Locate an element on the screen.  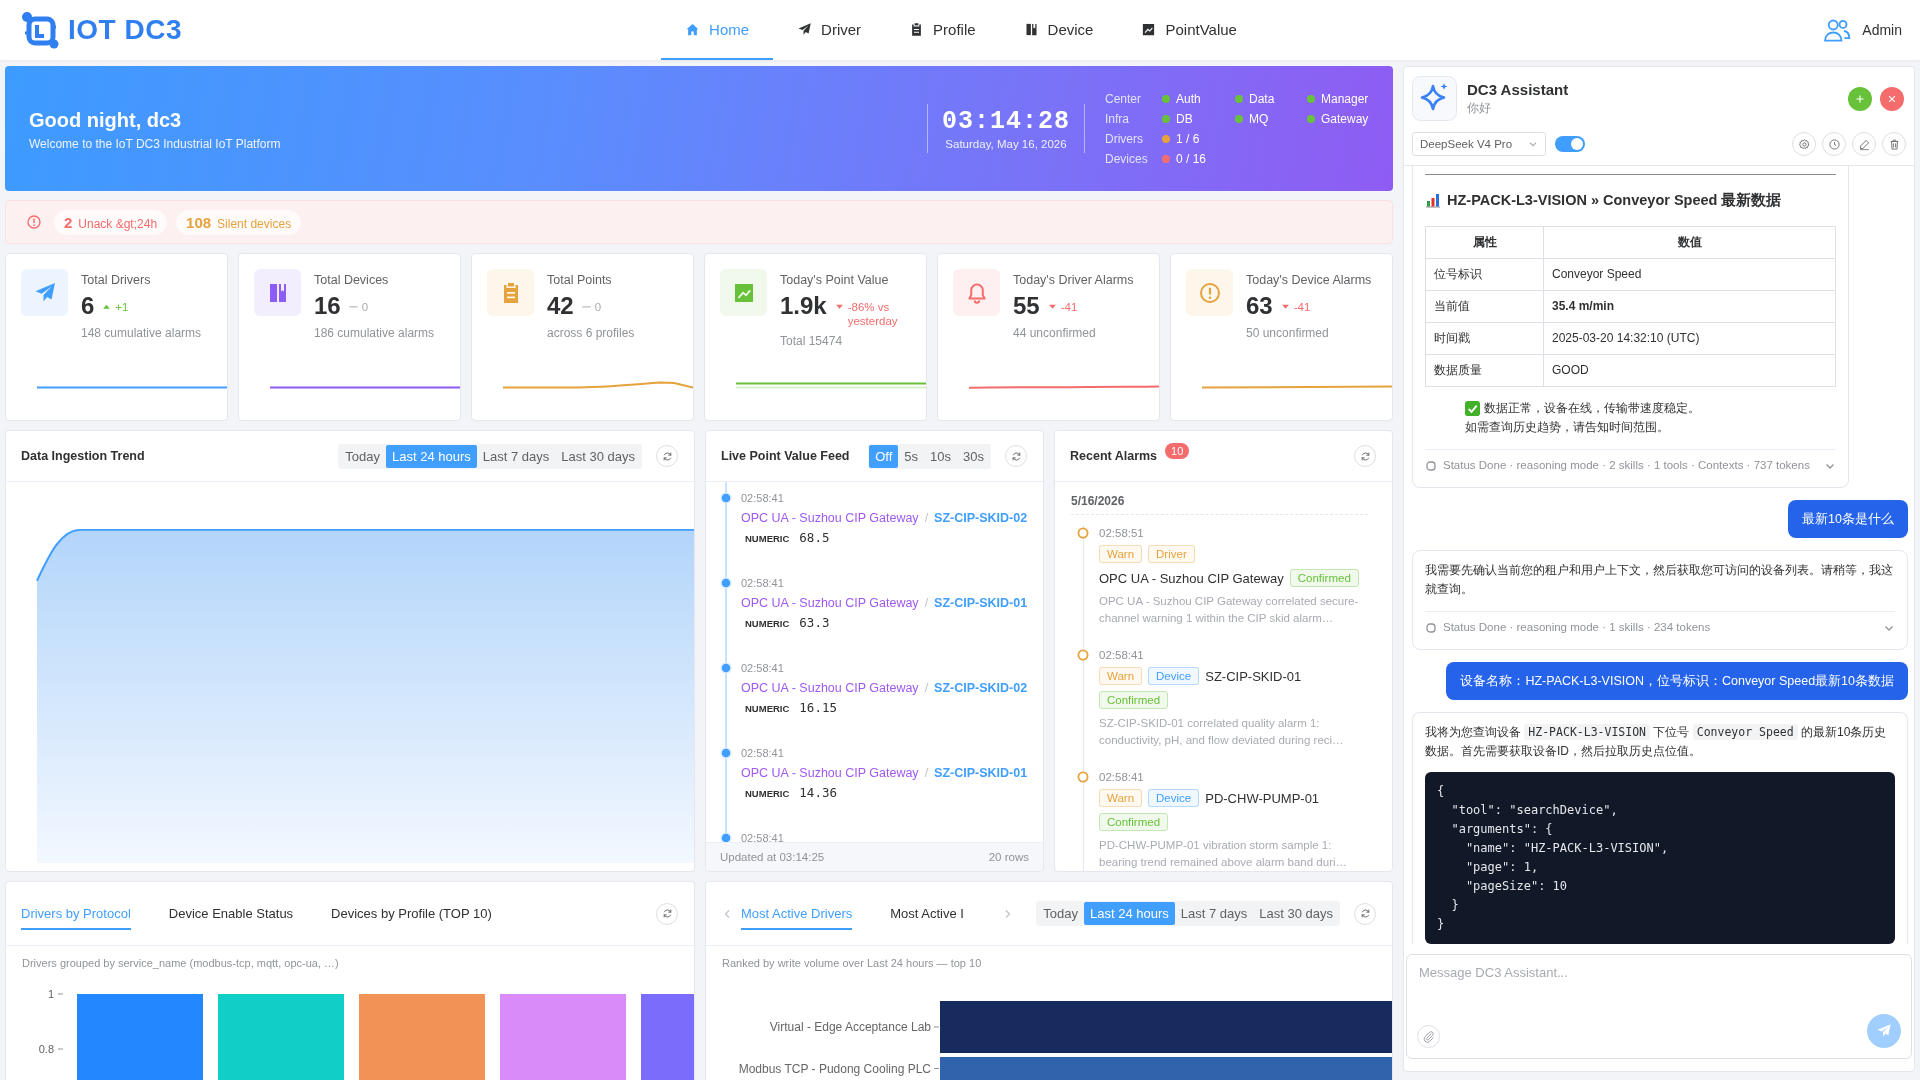
alarm-count-badge: 10 is located at coordinates (1177, 451).